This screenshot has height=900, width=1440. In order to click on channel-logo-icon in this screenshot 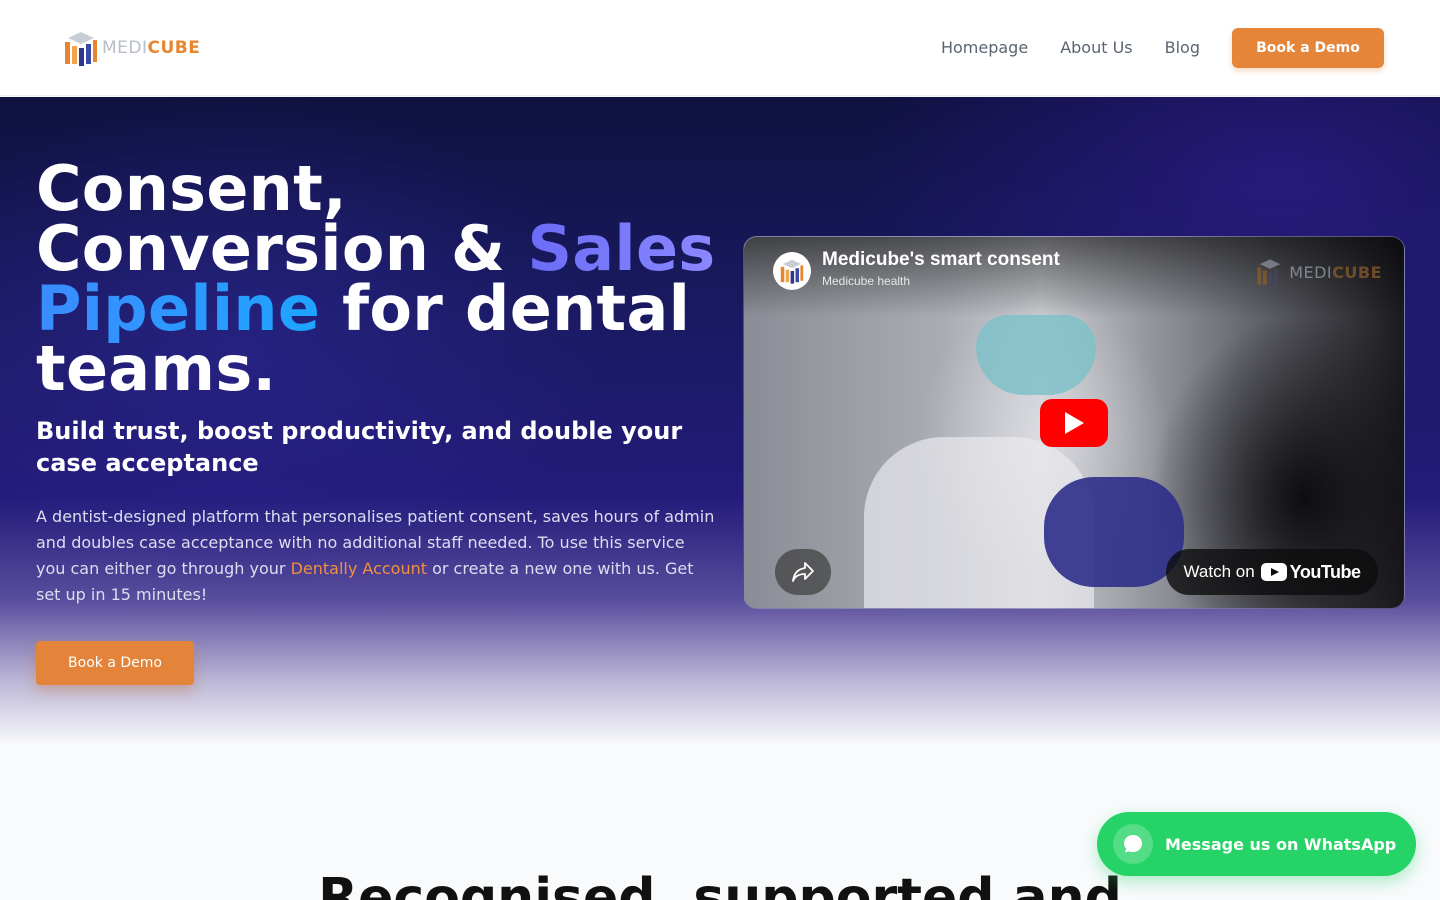, I will do `click(792, 271)`.